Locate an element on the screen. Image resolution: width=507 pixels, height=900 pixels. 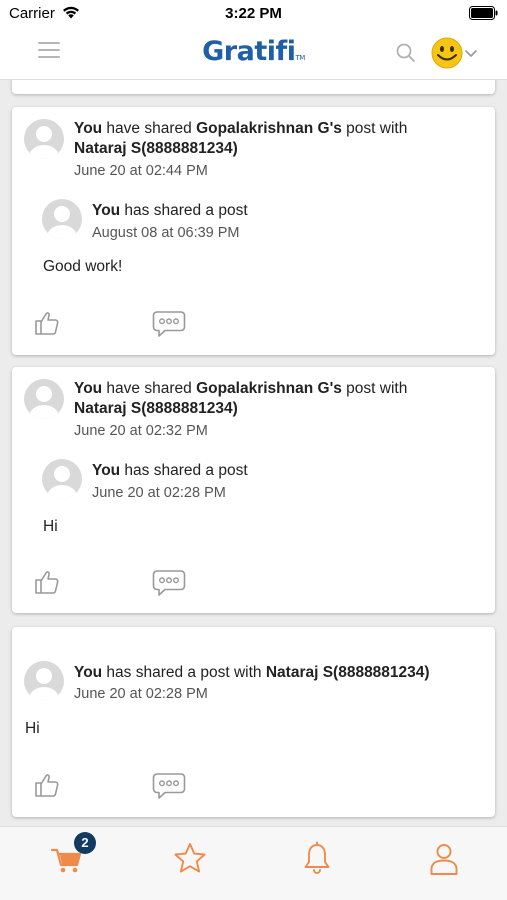
star-icon is located at coordinates (190, 859).